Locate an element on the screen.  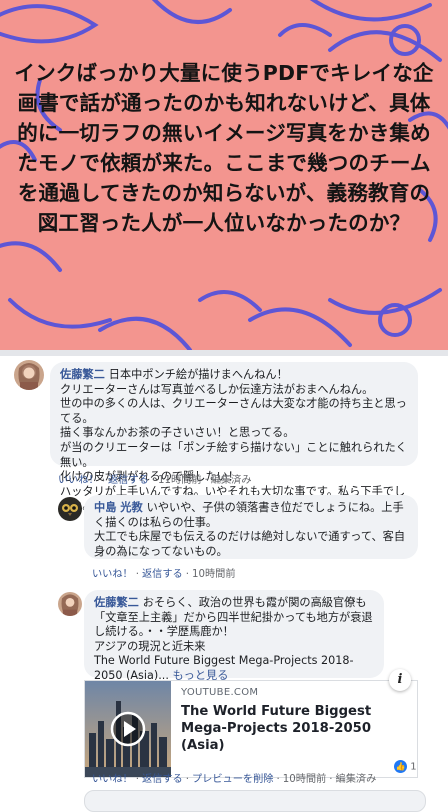
video-thumbnail is located at coordinates (128, 729).